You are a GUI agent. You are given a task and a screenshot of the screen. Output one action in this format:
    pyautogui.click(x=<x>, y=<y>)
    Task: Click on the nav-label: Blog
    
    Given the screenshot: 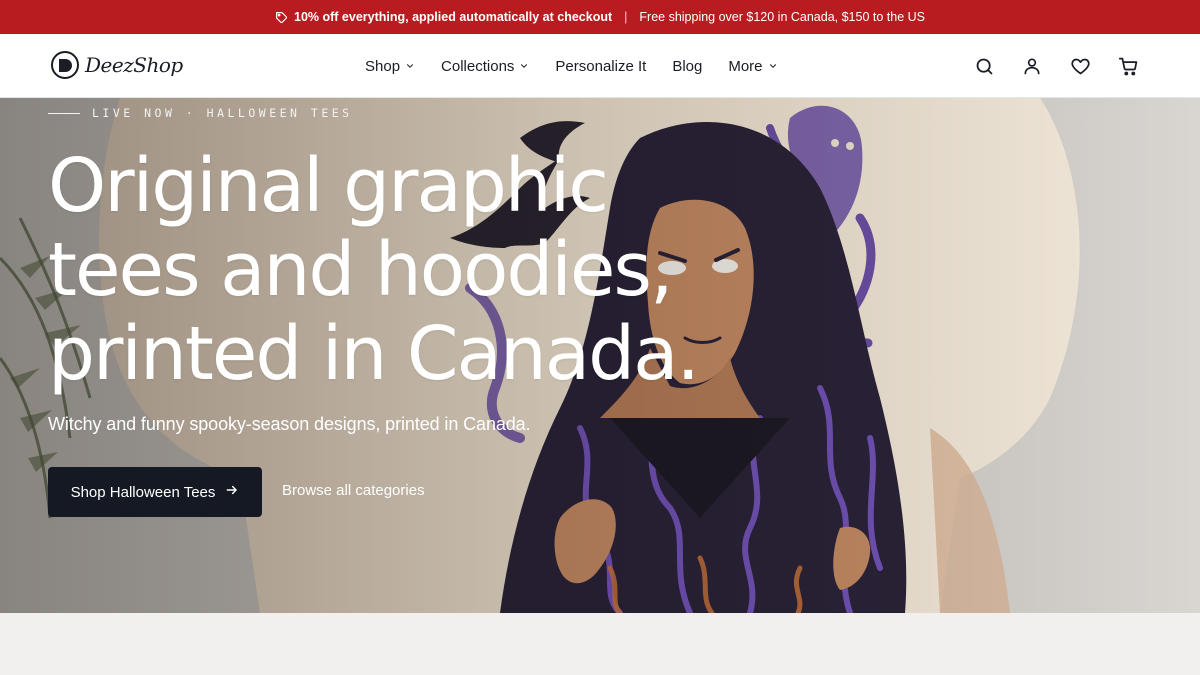 What is the action you would take?
    pyautogui.click(x=687, y=66)
    